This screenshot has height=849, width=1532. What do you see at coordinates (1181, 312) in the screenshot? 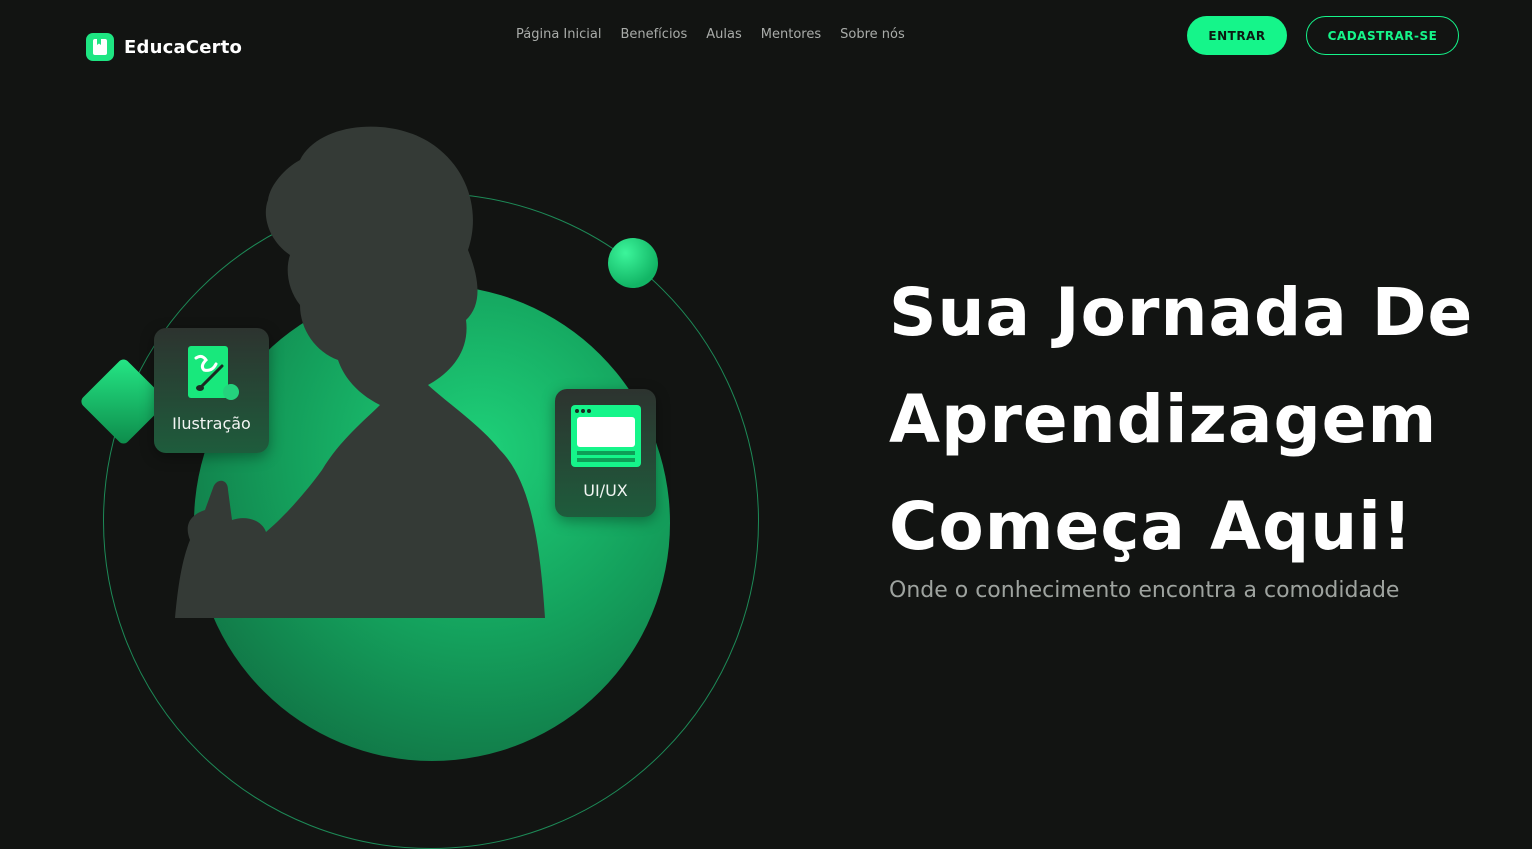
I see `hero-title-line-1: Sua Jornada De` at bounding box center [1181, 312].